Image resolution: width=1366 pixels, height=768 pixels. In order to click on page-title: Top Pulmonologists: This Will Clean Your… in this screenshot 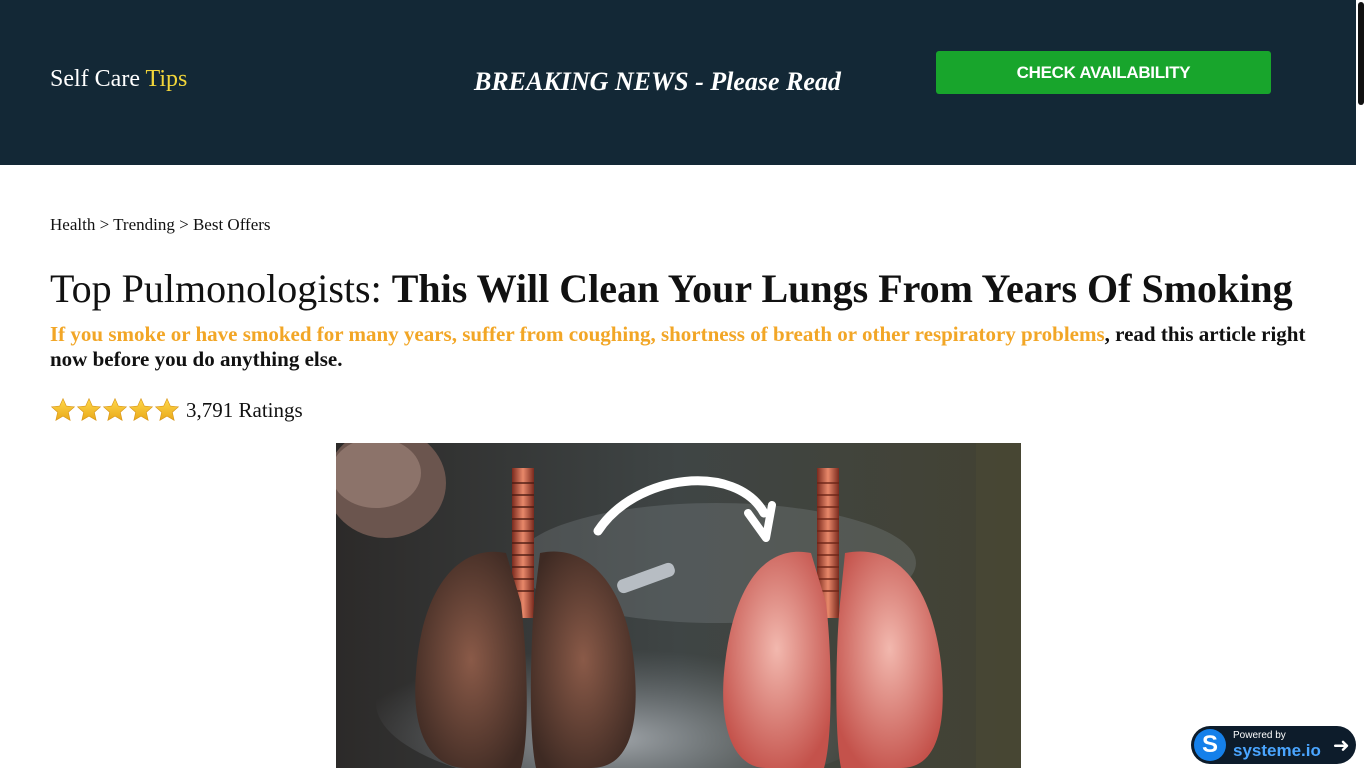, I will do `click(671, 289)`.